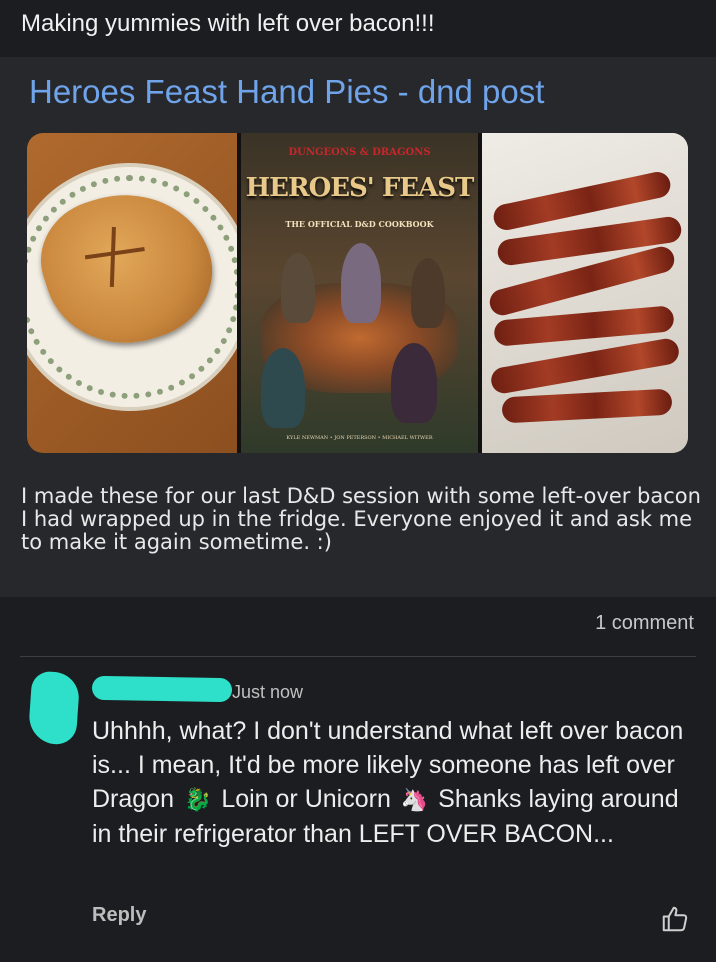 Image resolution: width=716 pixels, height=962 pixels. What do you see at coordinates (54, 708) in the screenshot?
I see `avatar-redacted` at bounding box center [54, 708].